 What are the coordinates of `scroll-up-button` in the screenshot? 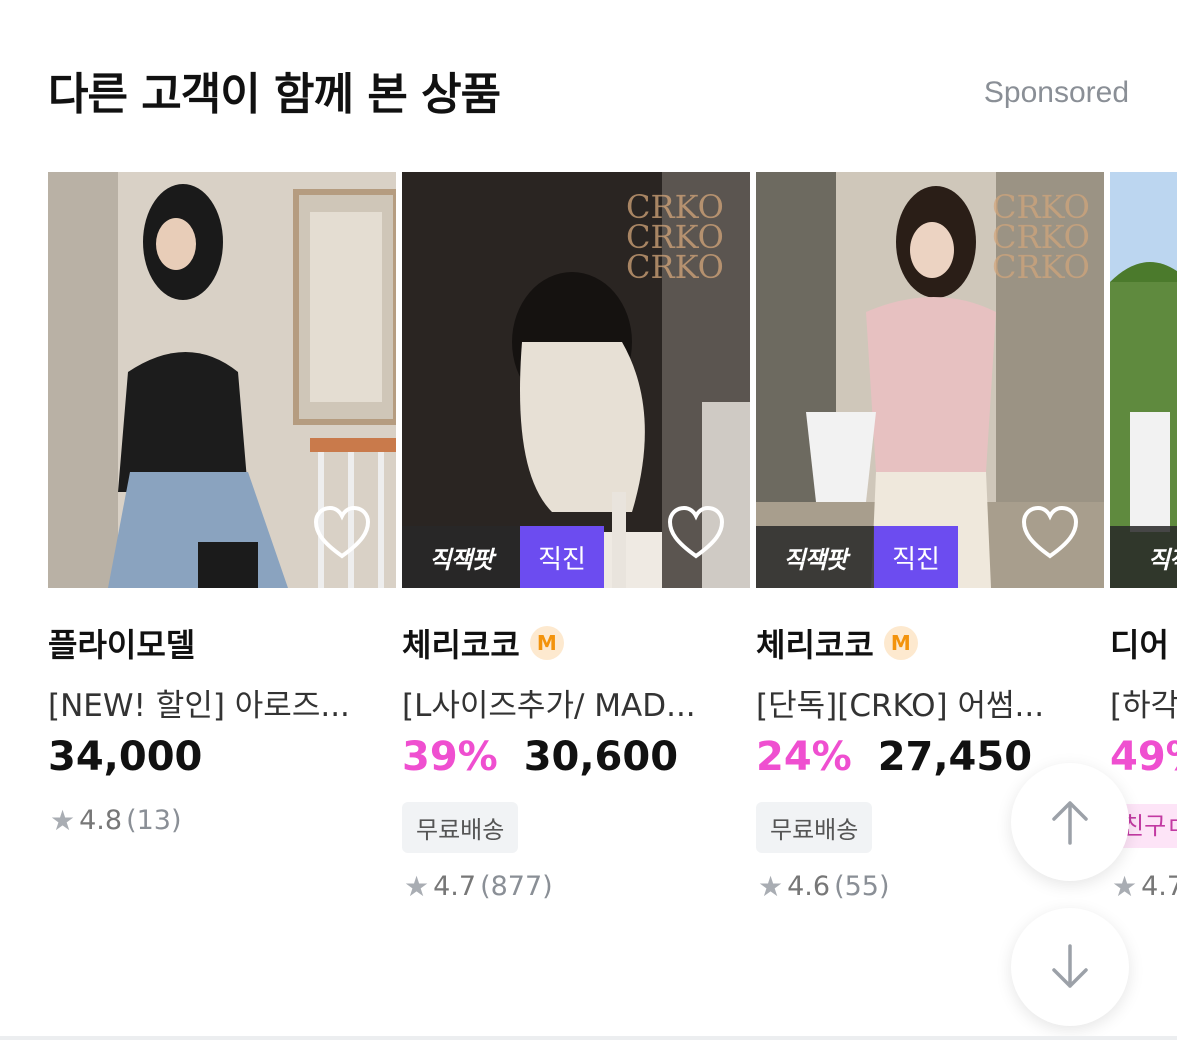 It's located at (1070, 822).